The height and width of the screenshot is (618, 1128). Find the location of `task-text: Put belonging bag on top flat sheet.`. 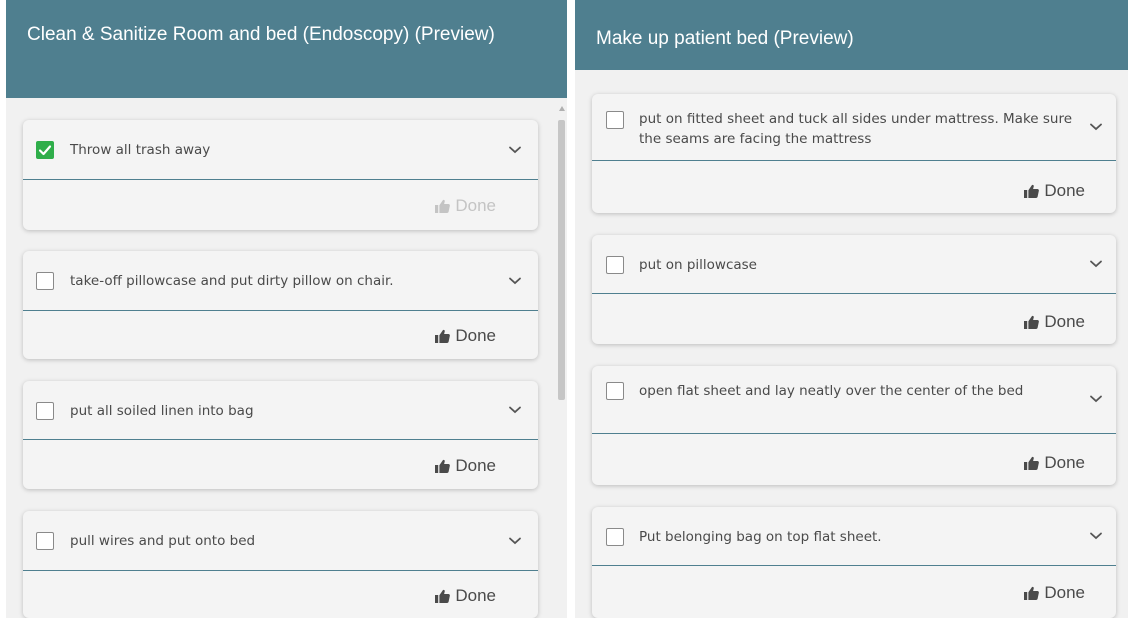

task-text: Put belonging bag on top flat sheet. is located at coordinates (760, 537).